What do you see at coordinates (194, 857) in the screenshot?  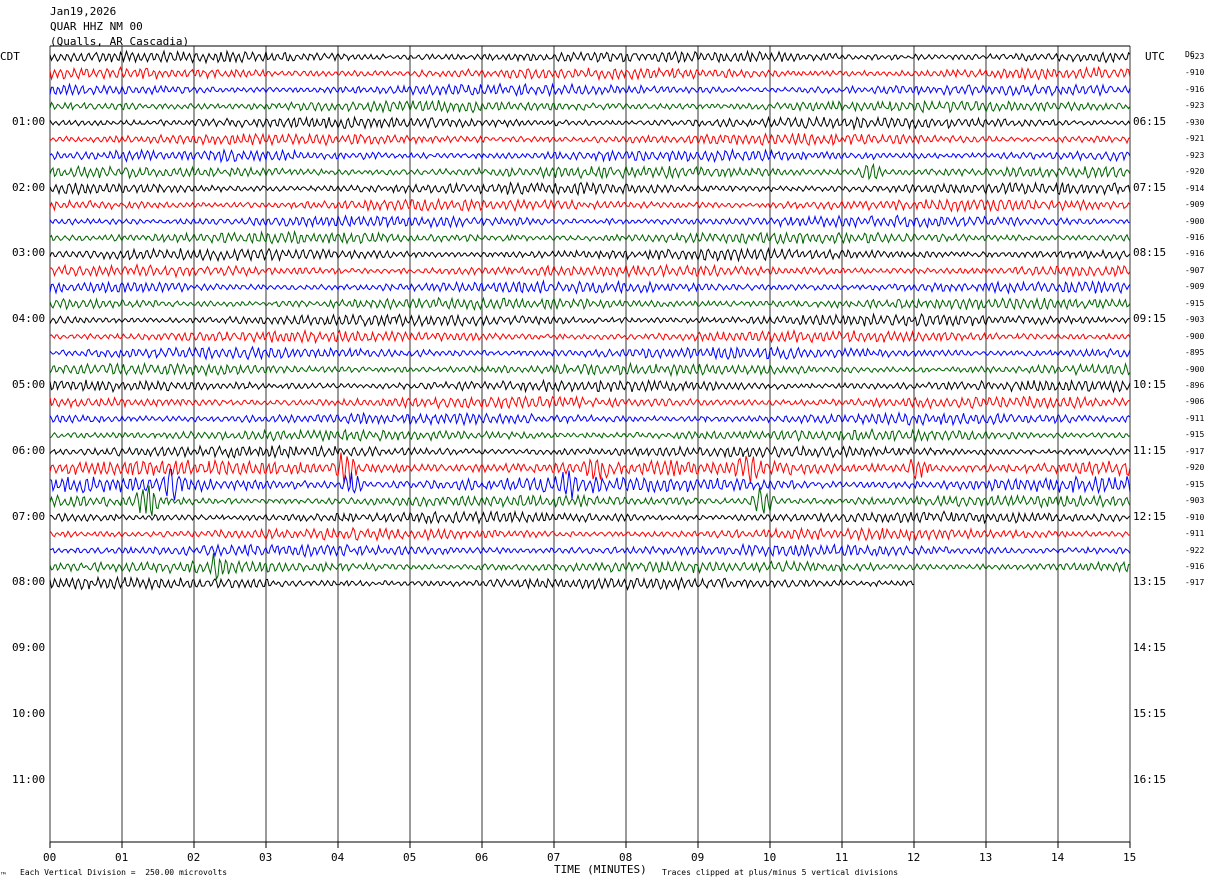 I see `x-tick-label: 02` at bounding box center [194, 857].